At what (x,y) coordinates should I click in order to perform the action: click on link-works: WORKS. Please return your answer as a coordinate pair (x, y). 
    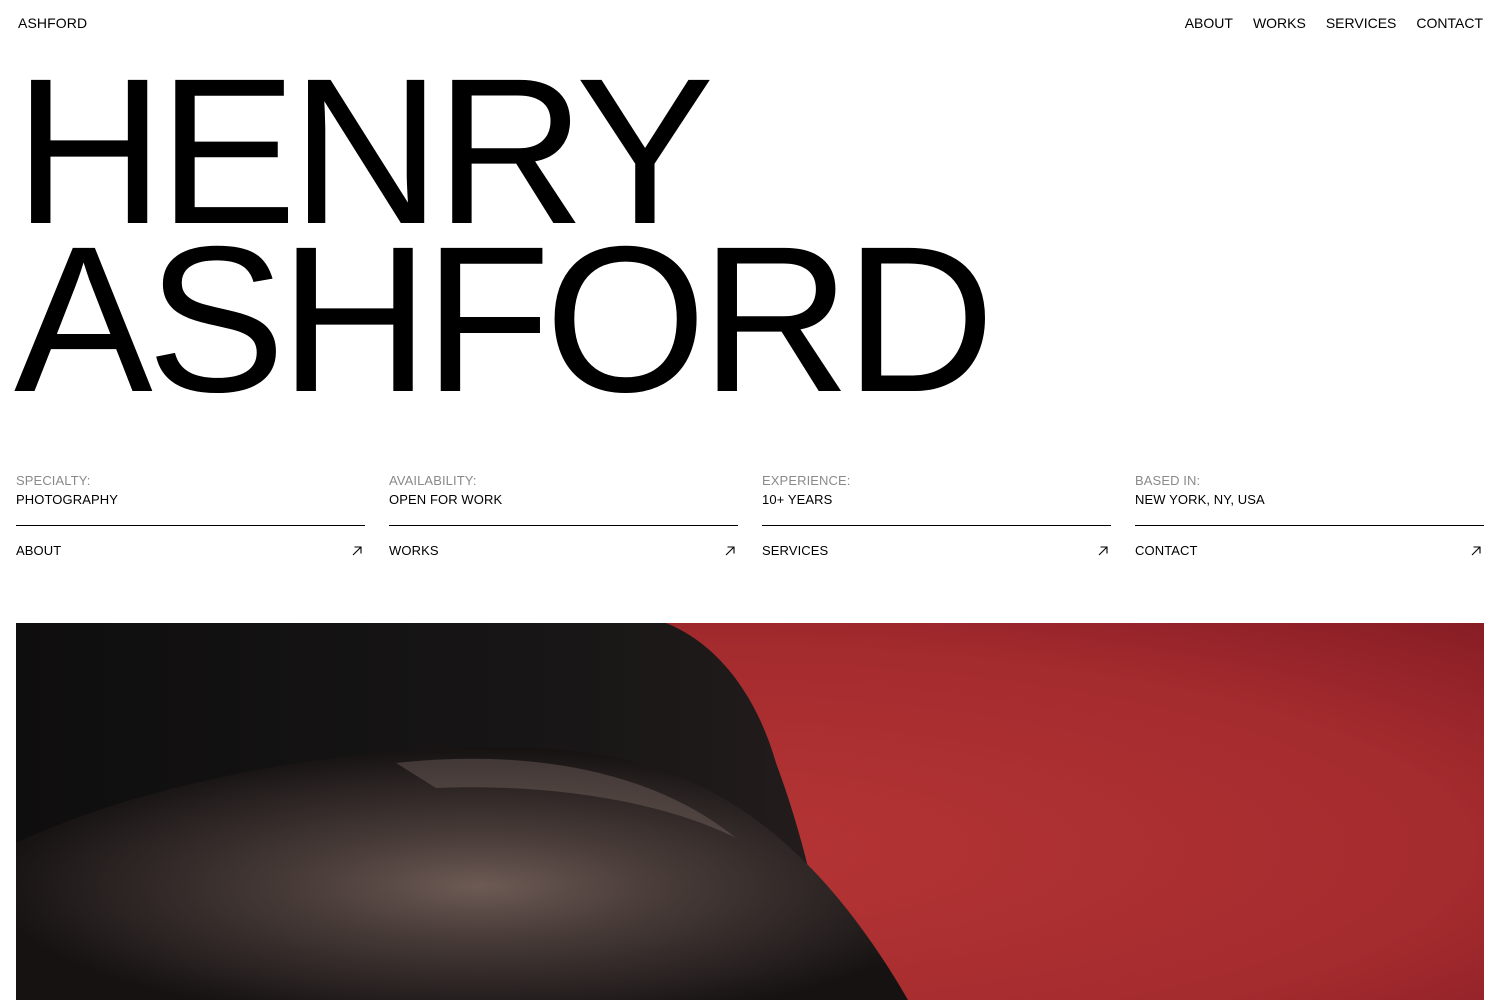
    Looking at the image, I should click on (563, 551).